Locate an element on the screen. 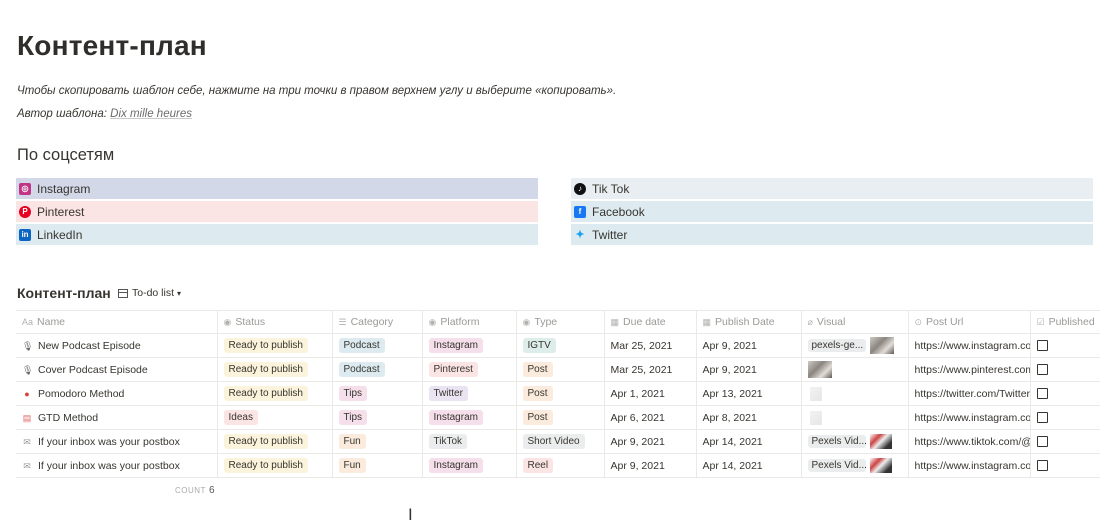 The width and height of the screenshot is (1100, 521). type-cell: Reel is located at coordinates (560, 465).